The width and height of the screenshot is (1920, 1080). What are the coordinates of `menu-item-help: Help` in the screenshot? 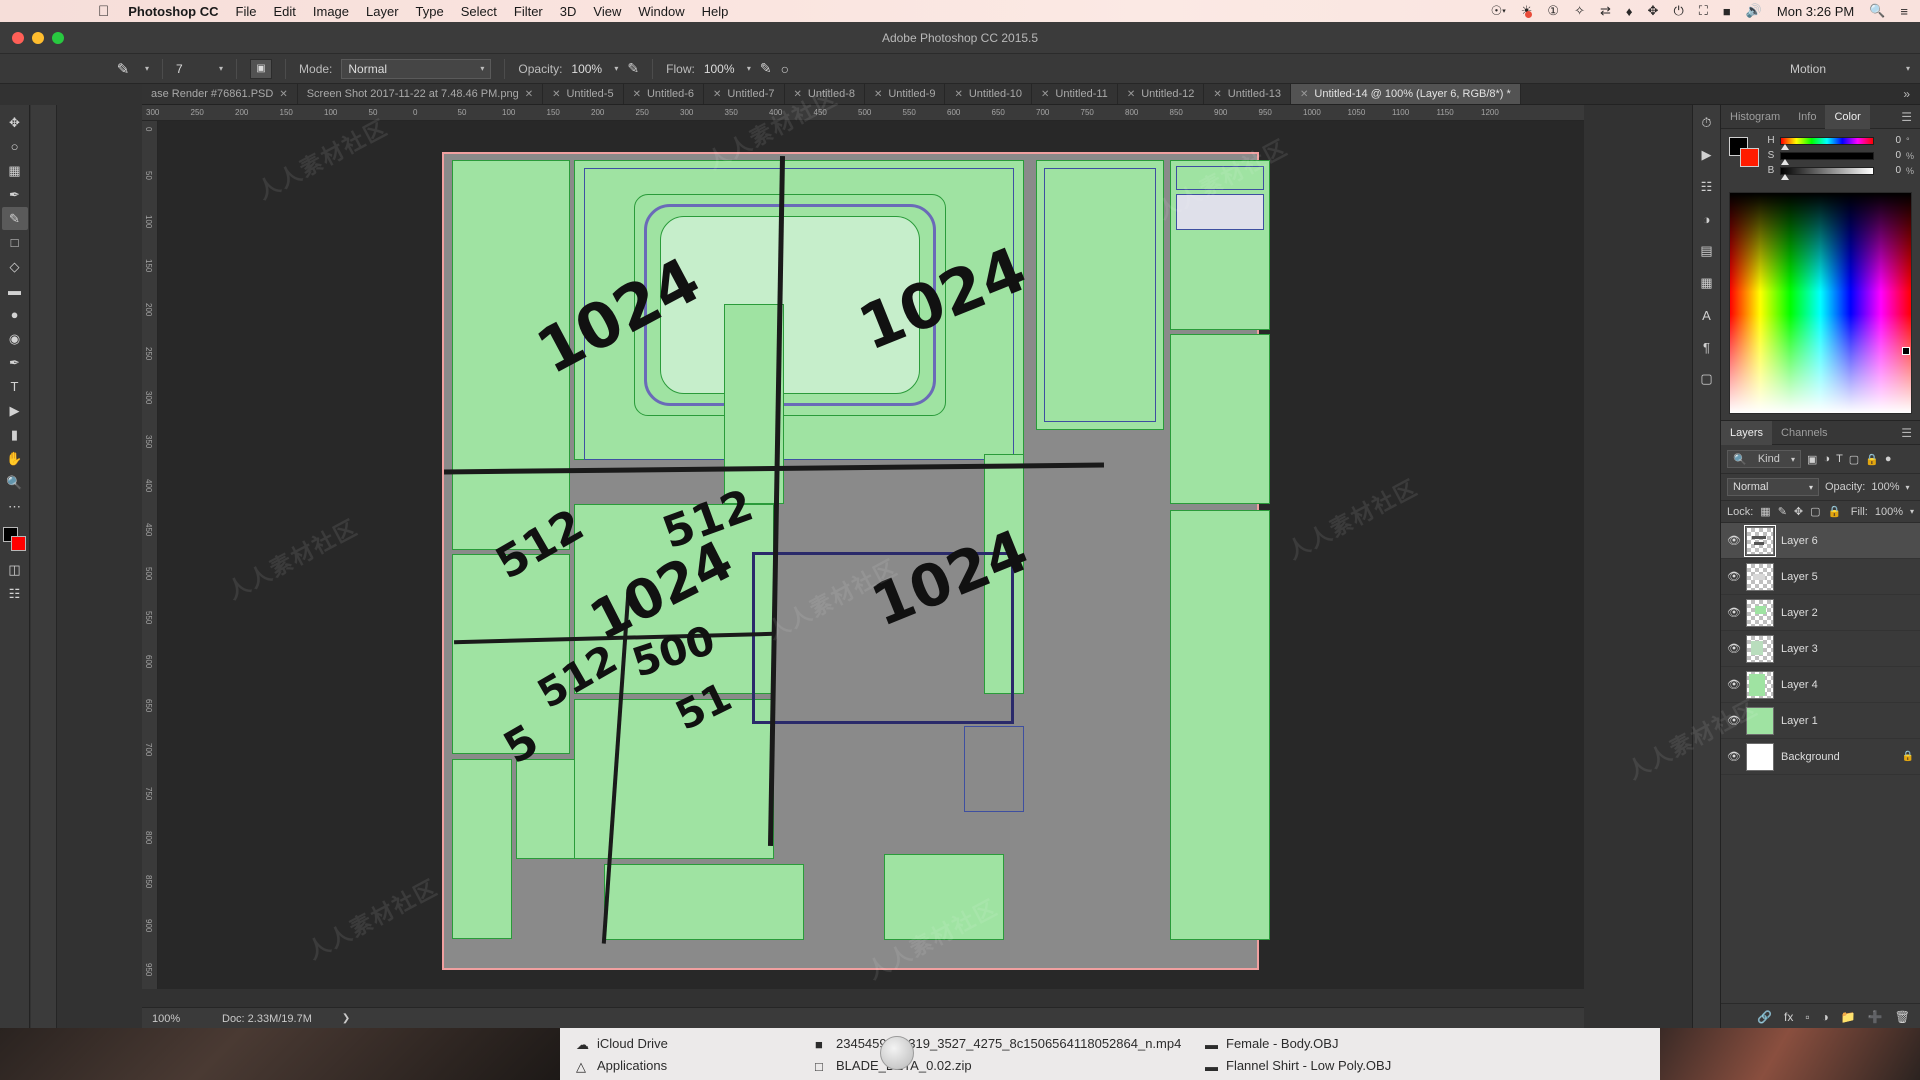 It's located at (715, 11).